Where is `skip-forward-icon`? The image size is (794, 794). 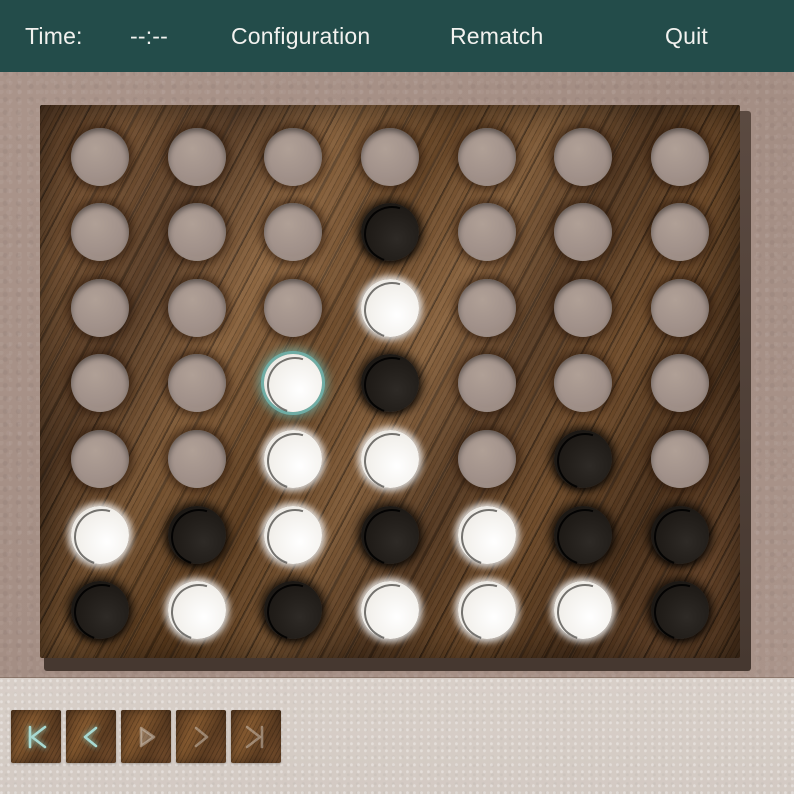
skip-forward-icon is located at coordinates (256, 737).